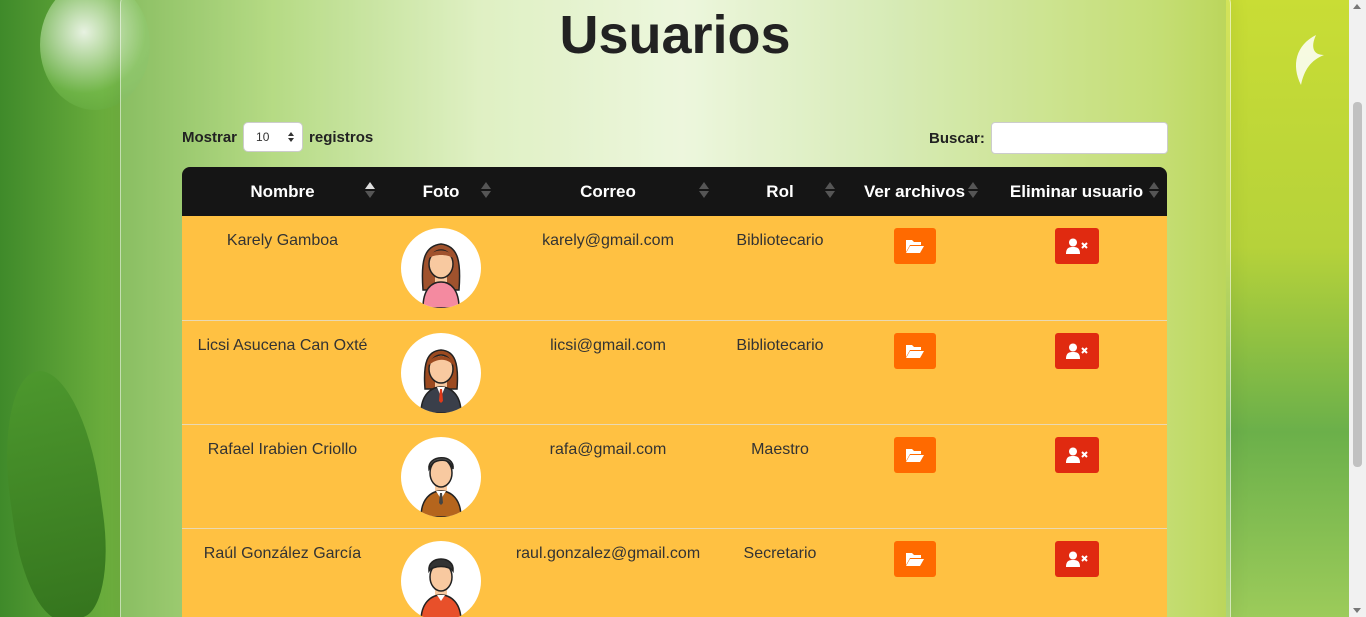 The image size is (1366, 617). I want to click on page-size-select: 10, so click(273, 137).